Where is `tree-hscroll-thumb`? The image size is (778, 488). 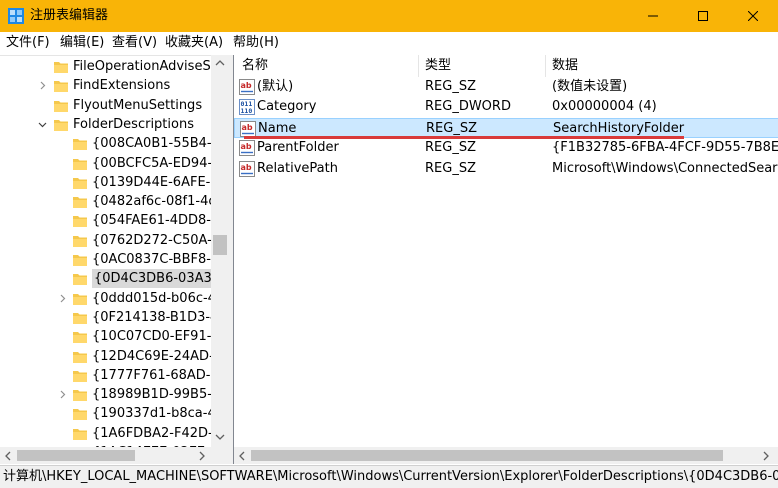
tree-hscroll-thumb is located at coordinates (76, 455).